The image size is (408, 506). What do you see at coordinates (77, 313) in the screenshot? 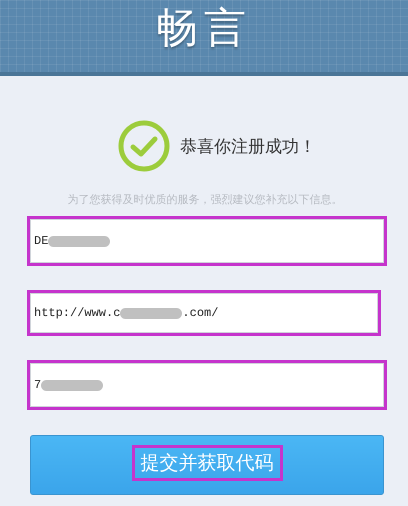
I see `field-value: http://www.c` at bounding box center [77, 313].